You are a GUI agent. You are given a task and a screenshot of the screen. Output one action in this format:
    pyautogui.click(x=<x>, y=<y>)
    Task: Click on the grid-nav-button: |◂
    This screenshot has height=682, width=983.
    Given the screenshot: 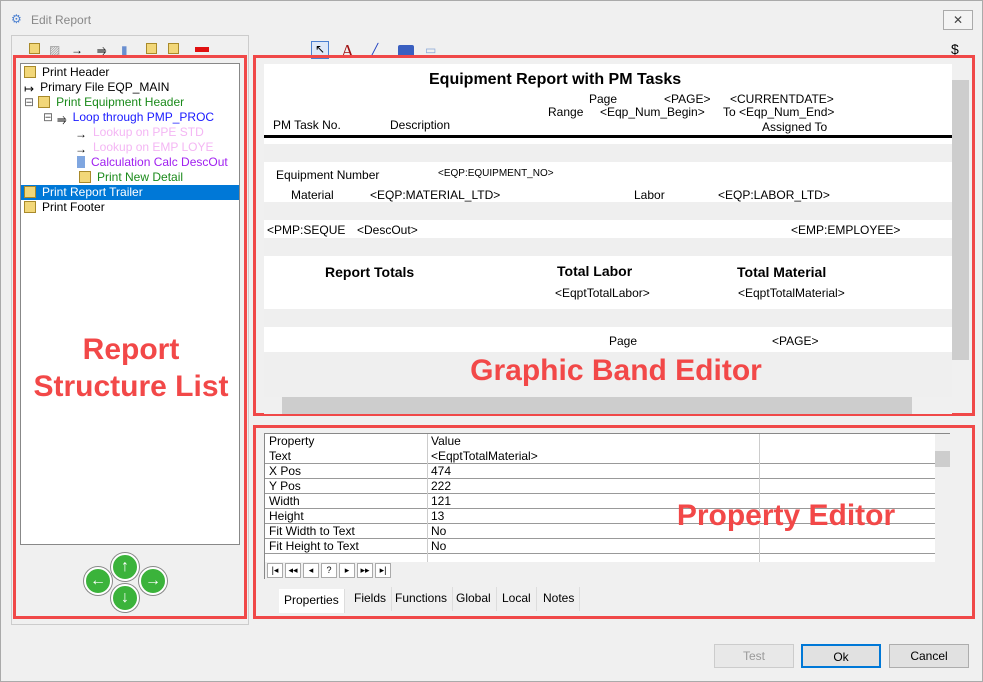 What is the action you would take?
    pyautogui.click(x=275, y=570)
    